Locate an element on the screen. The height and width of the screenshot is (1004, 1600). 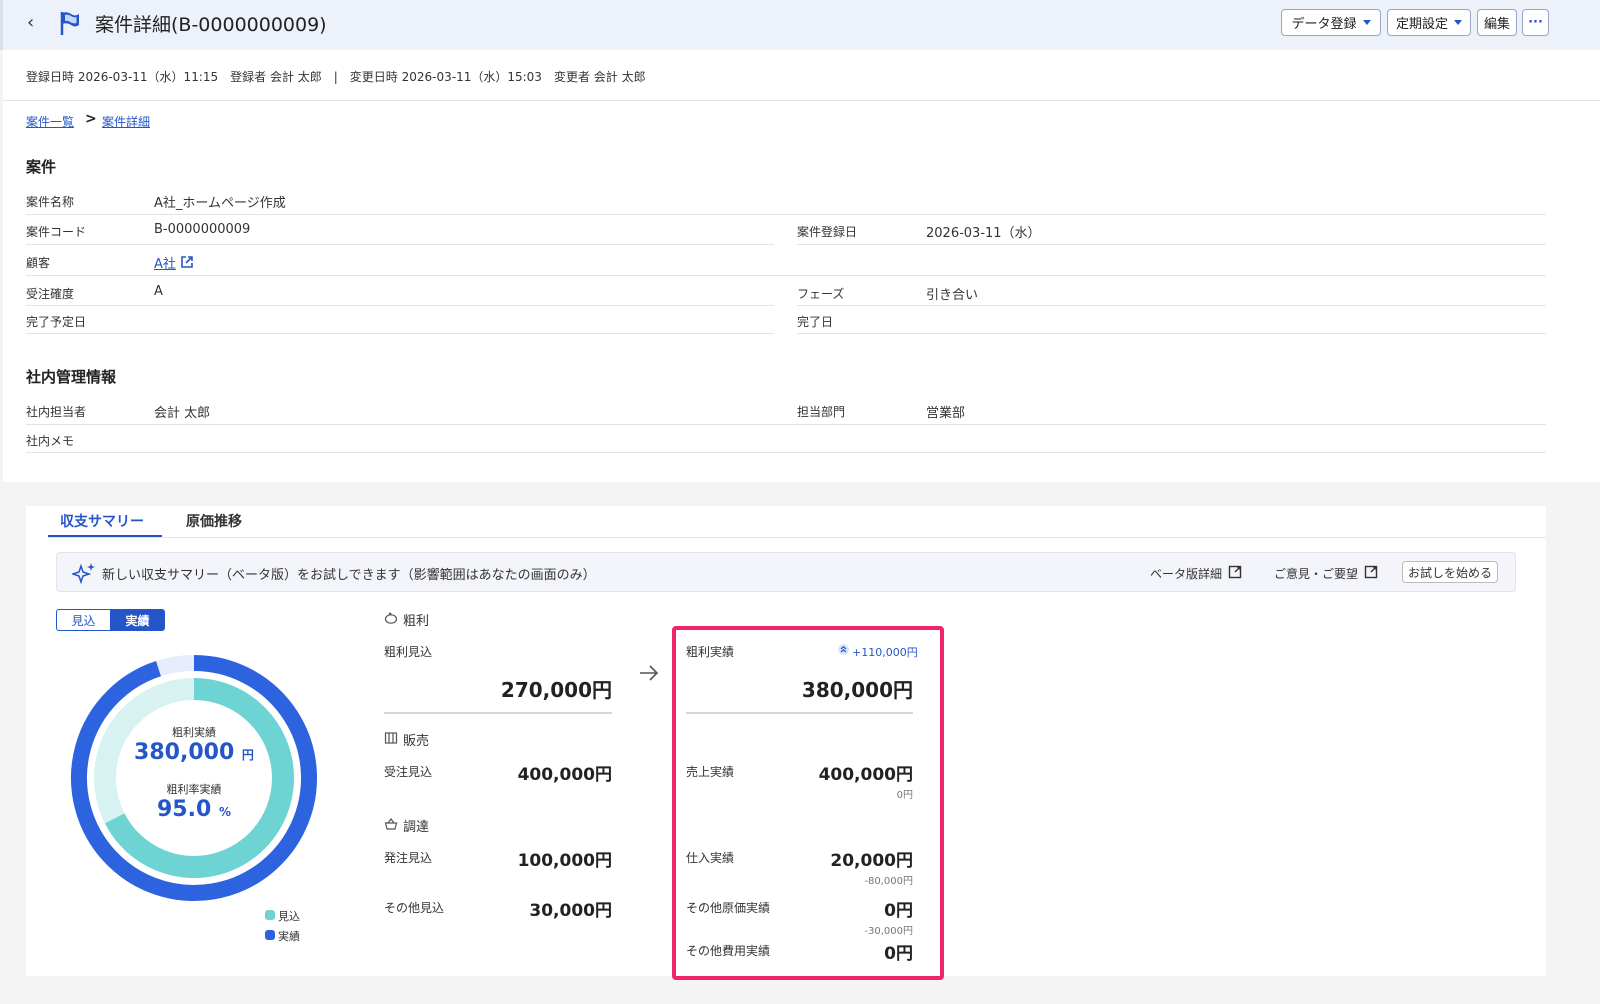
donut-profit-label: 粗利実績 is located at coordinates (194, 732).